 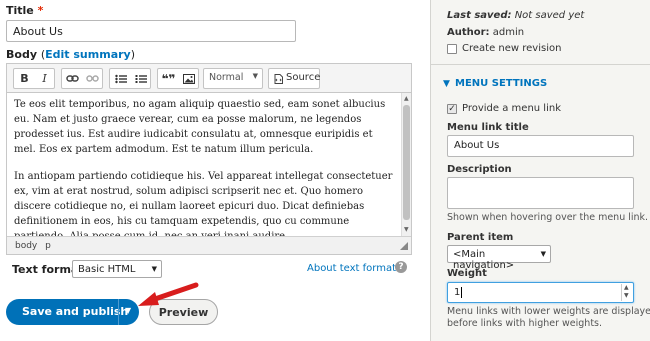 What do you see at coordinates (406, 98) in the screenshot?
I see `scroll-up-icon: ▲` at bounding box center [406, 98].